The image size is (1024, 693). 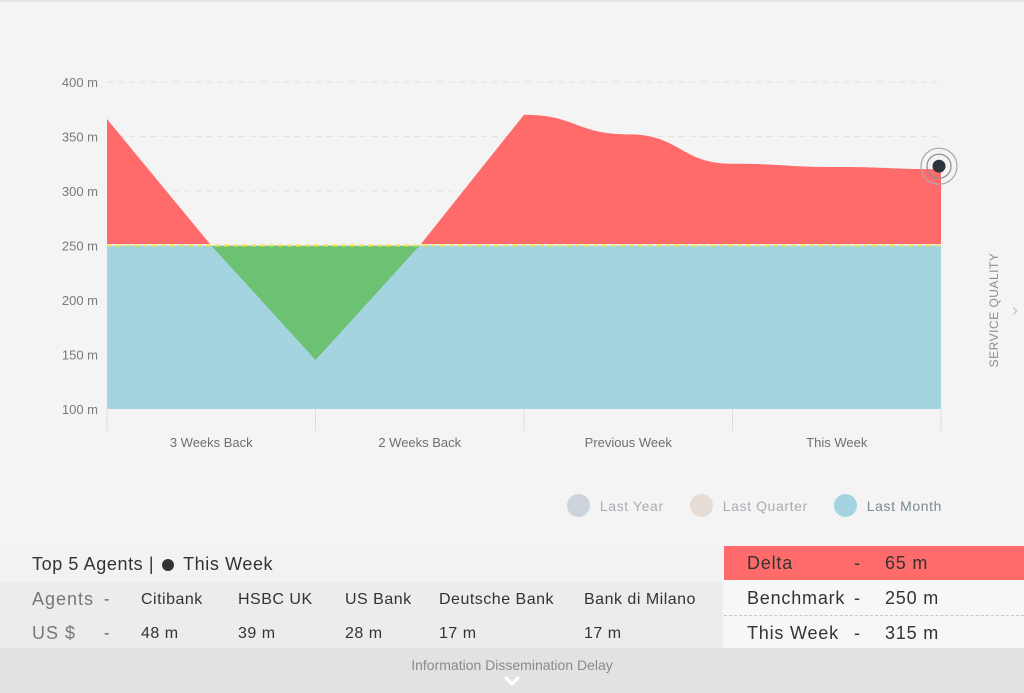 What do you see at coordinates (765, 505) in the screenshot?
I see `legend-label: Last Quarter` at bounding box center [765, 505].